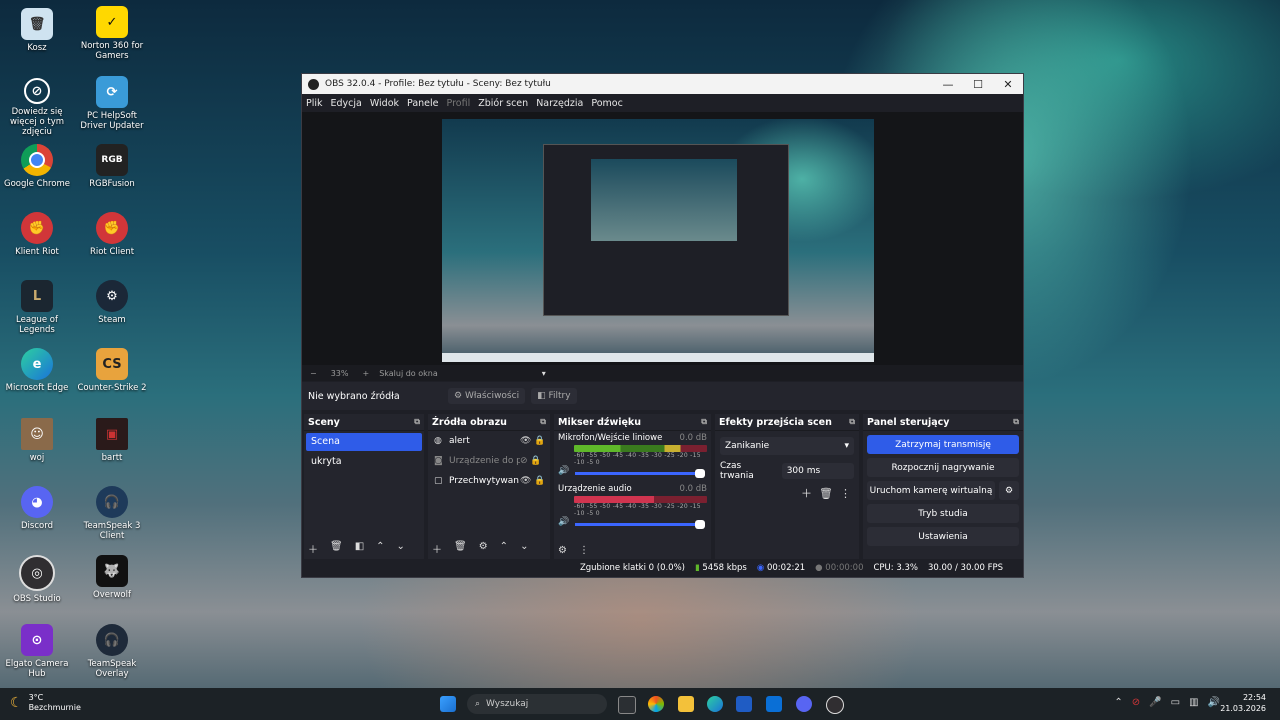  Describe the element at coordinates (503, 103) in the screenshot. I see `menu-scene-collection: Zbiór scen` at that location.